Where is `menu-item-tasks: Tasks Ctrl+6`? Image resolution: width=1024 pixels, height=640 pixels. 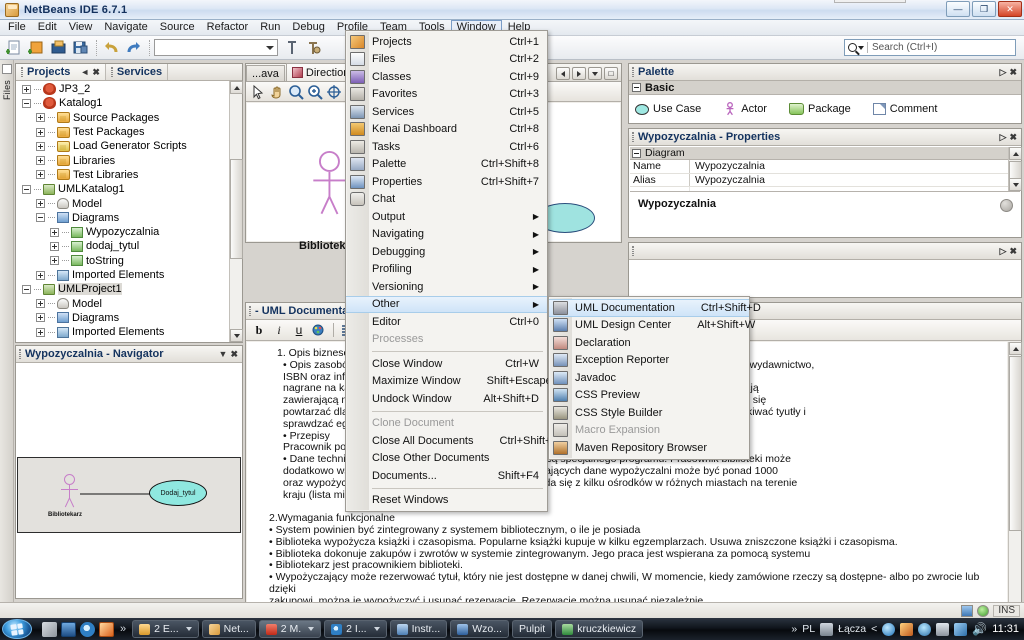 menu-item-tasks: Tasks Ctrl+6 is located at coordinates (446, 147).